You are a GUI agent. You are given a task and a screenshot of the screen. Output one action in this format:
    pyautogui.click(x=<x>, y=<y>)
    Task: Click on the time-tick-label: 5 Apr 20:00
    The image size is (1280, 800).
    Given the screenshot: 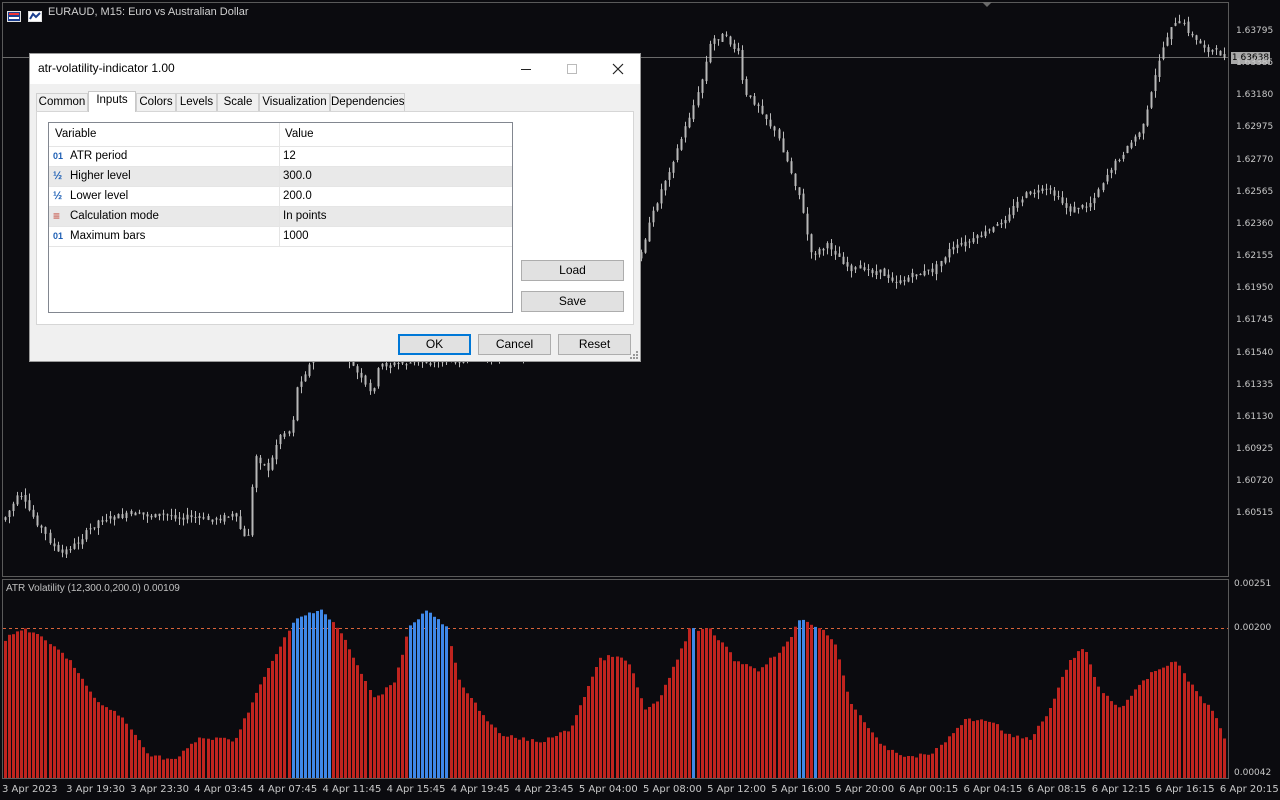 What is the action you would take?
    pyautogui.click(x=865, y=789)
    